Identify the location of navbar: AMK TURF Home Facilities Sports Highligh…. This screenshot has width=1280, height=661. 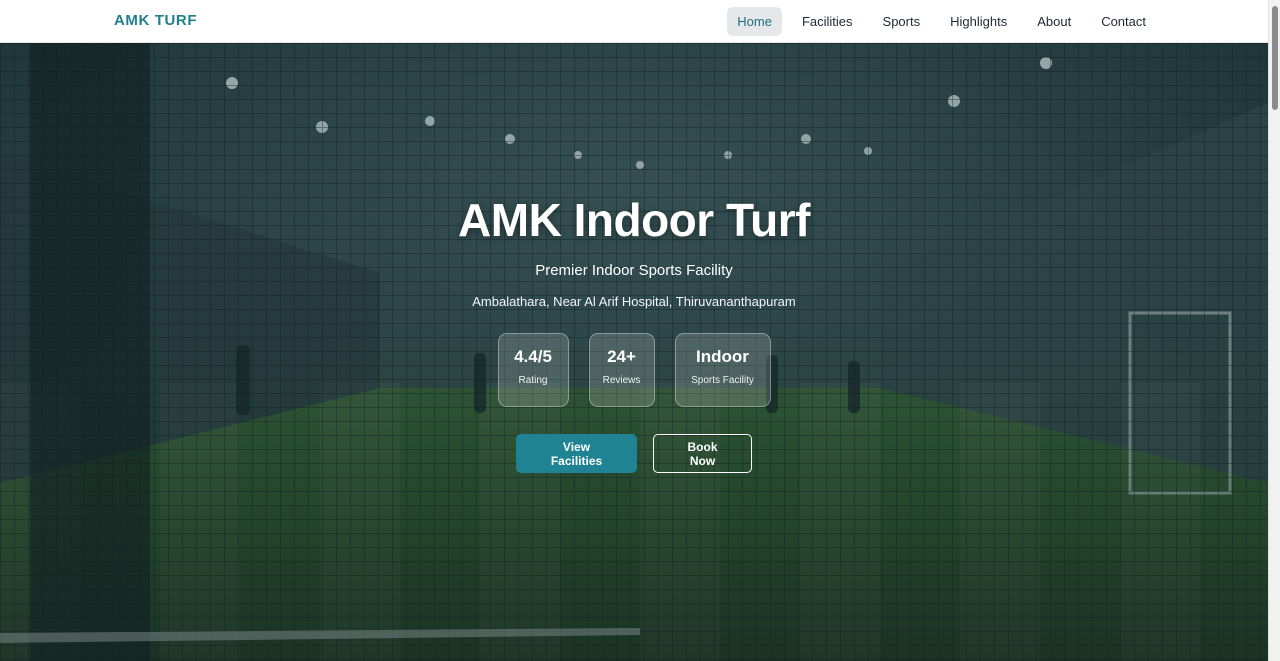
(634, 21).